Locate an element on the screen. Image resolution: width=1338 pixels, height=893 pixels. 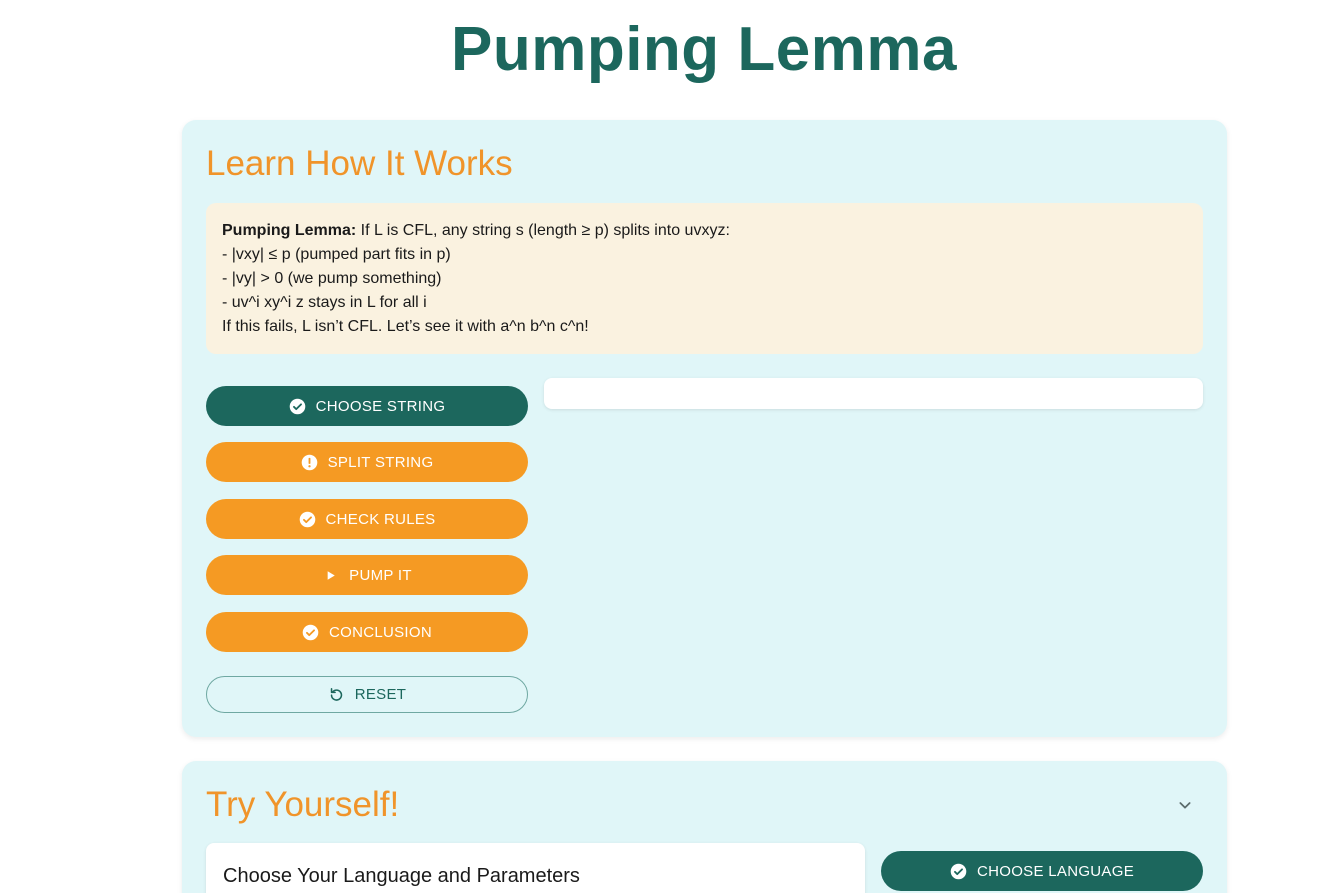
lemma-line-3: - |vy| > 0 (we pump something) is located at coordinates (332, 278).